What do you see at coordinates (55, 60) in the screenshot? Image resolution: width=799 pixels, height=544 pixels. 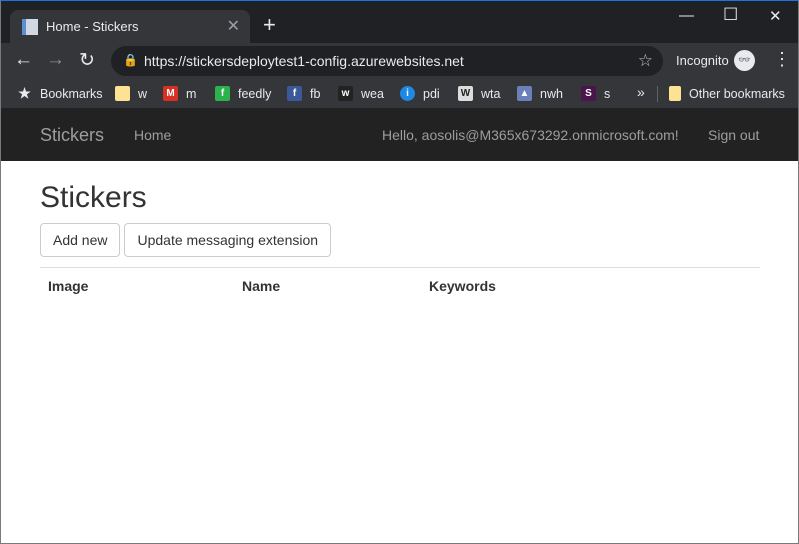 I see `forward-button: →` at bounding box center [55, 60].